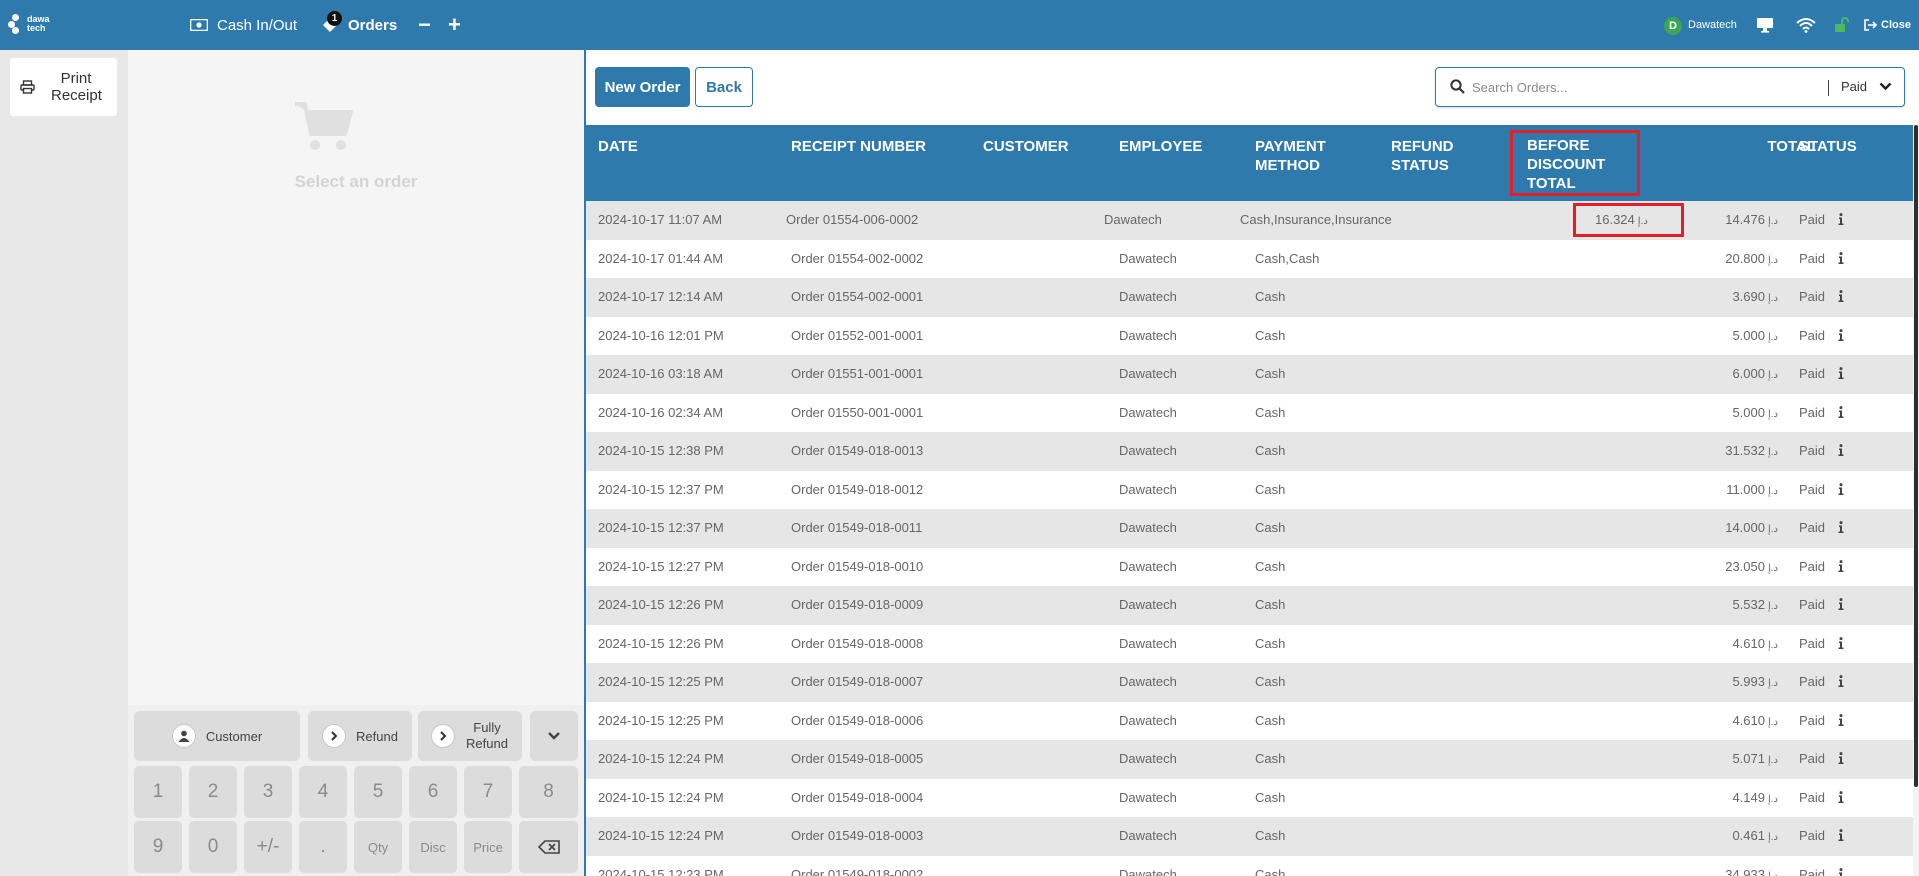 This screenshot has height=876, width=1919. What do you see at coordinates (554, 736) in the screenshot?
I see `more-button` at bounding box center [554, 736].